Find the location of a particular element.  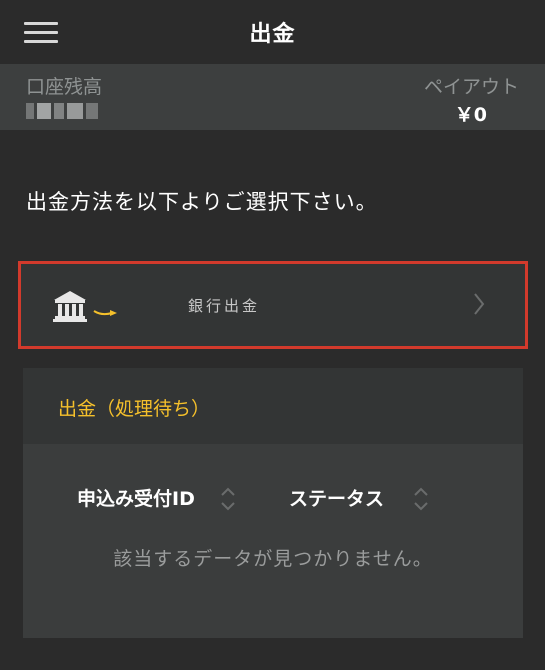

balance-bar: 口座残高 ペイアウト ￥0 is located at coordinates (272, 97).